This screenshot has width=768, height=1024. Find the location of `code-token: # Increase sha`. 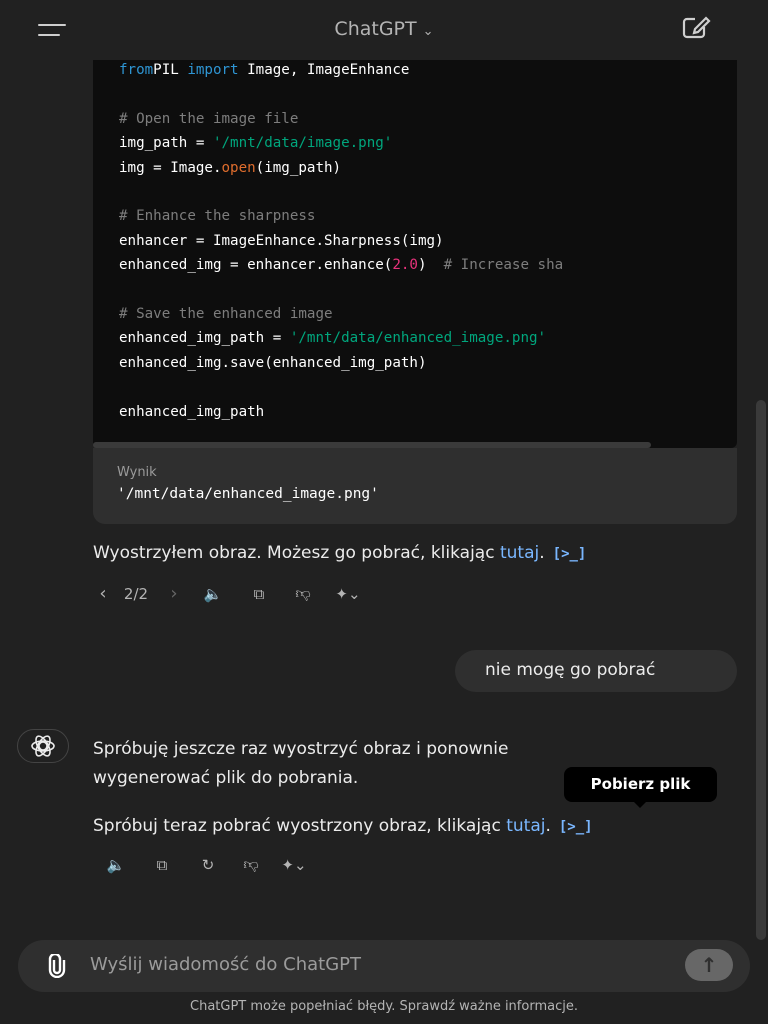

code-token: # Increase sha is located at coordinates (503, 265).